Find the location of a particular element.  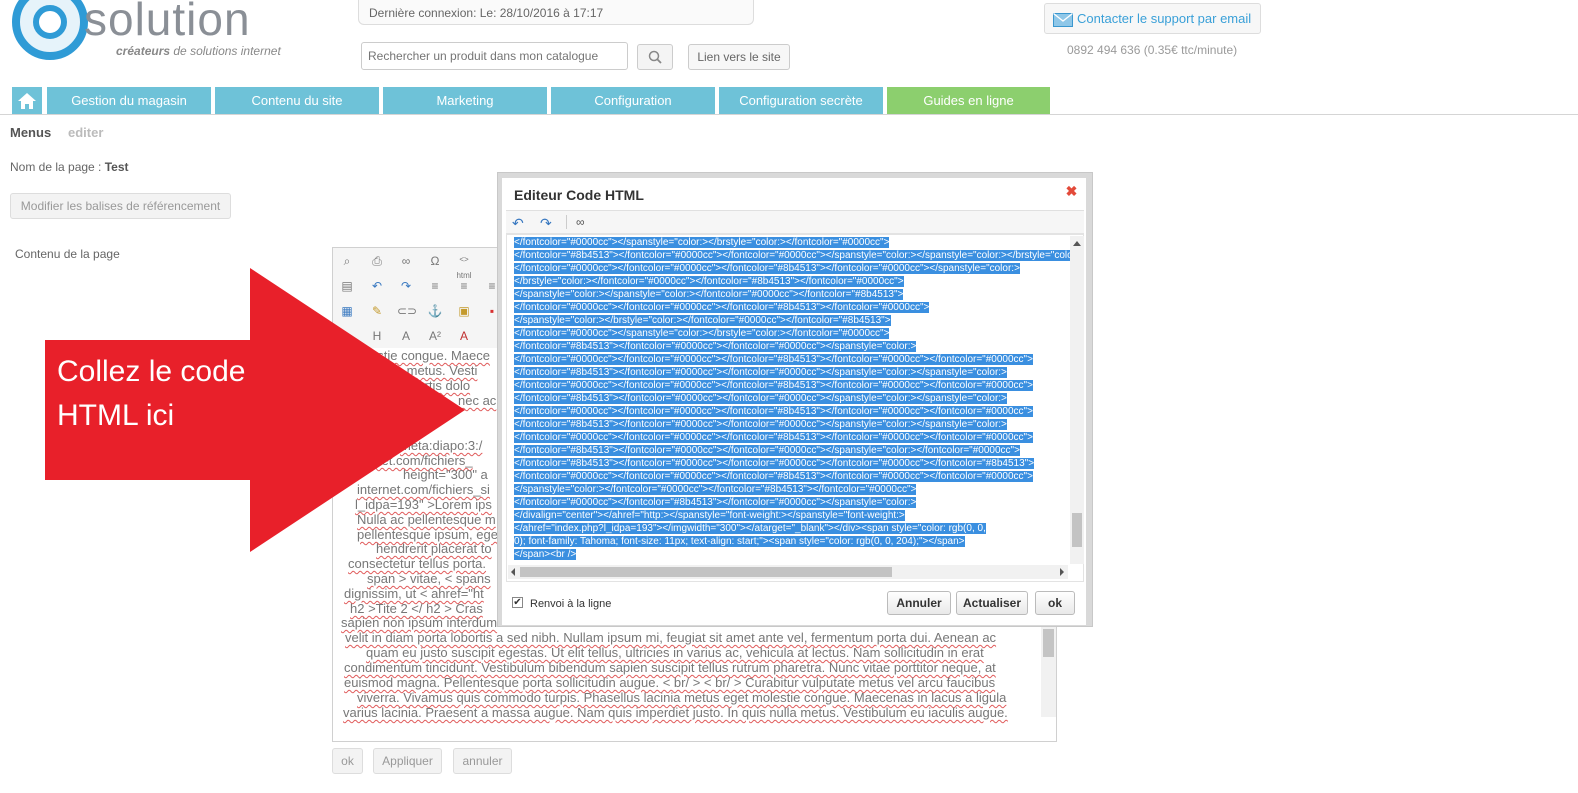

editor-line: span > vitae, < spans is located at coordinates (429, 578).